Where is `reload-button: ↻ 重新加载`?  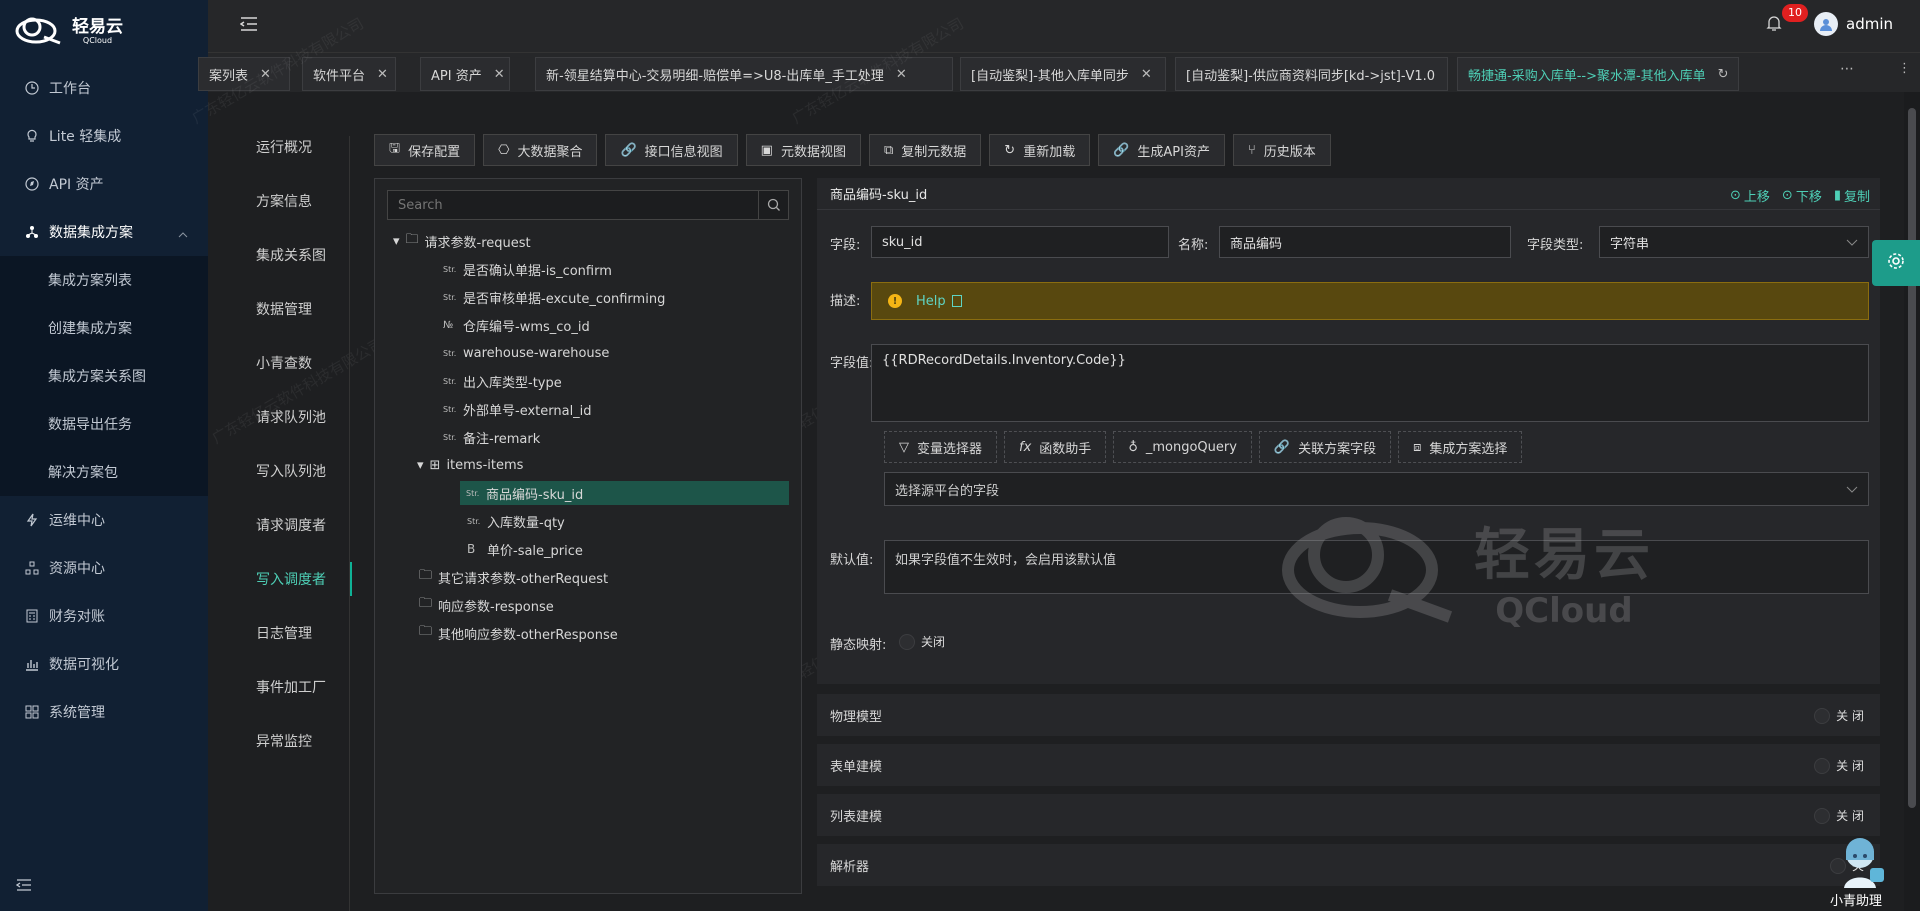 reload-button: ↻ 重新加载 is located at coordinates (1040, 150).